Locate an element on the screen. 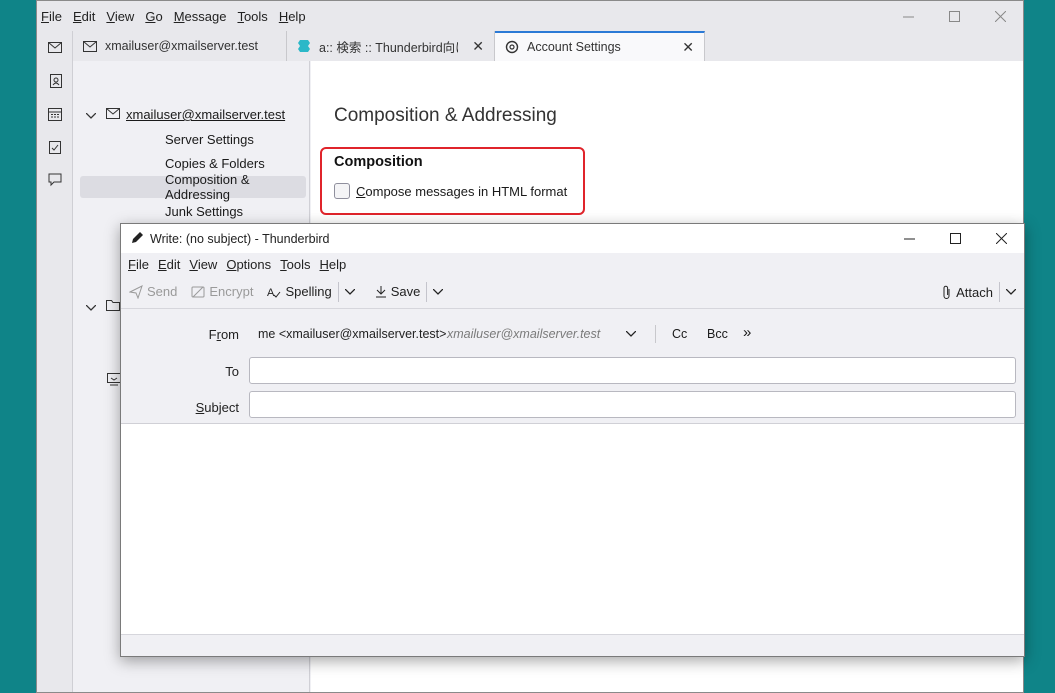 The image size is (1055, 693). compose-maximize-button is located at coordinates (955, 238).